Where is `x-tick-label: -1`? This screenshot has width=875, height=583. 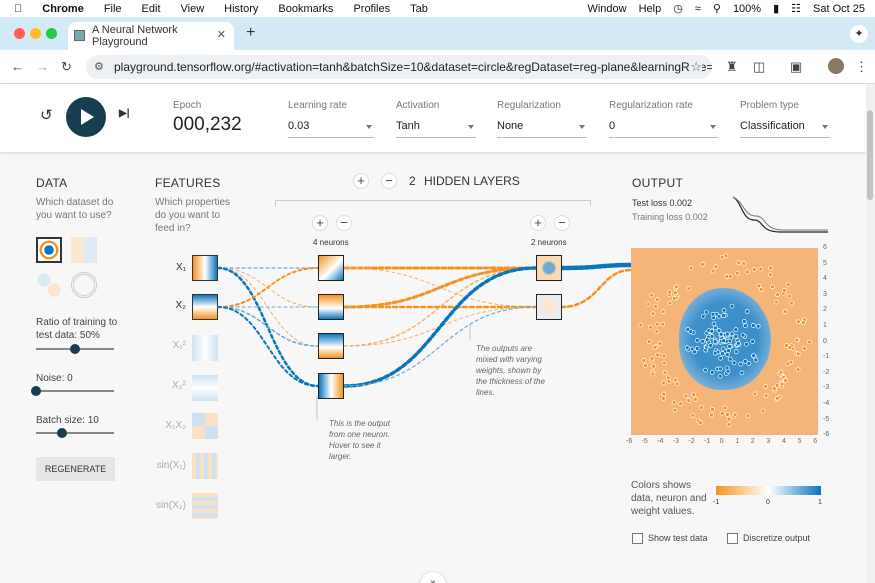 x-tick-label: -1 is located at coordinates (707, 441).